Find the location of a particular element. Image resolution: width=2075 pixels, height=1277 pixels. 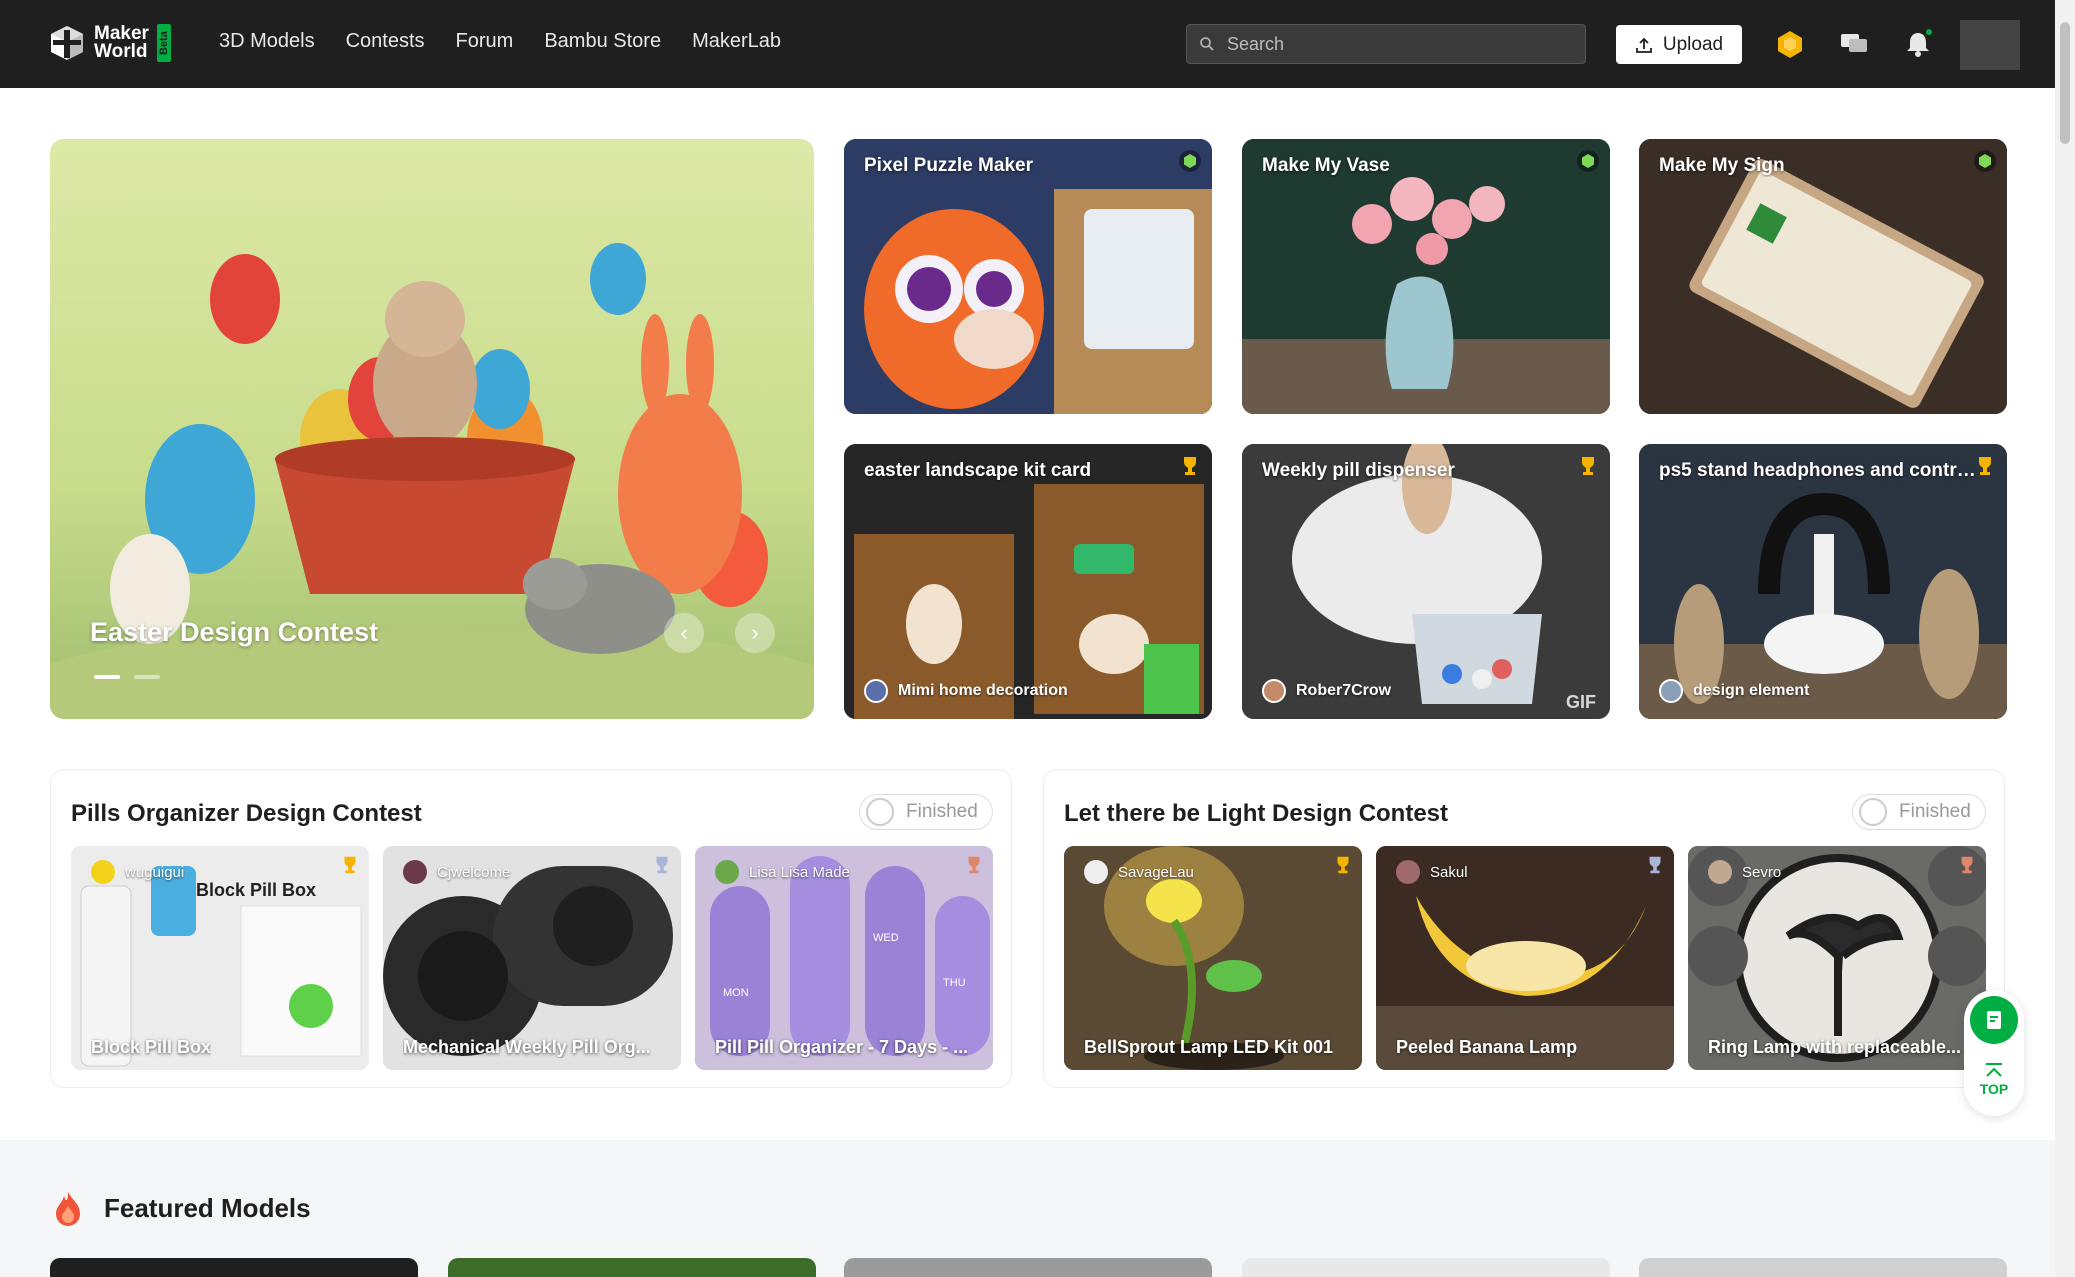

trophy-bronze-icon is located at coordinates (1967, 865).